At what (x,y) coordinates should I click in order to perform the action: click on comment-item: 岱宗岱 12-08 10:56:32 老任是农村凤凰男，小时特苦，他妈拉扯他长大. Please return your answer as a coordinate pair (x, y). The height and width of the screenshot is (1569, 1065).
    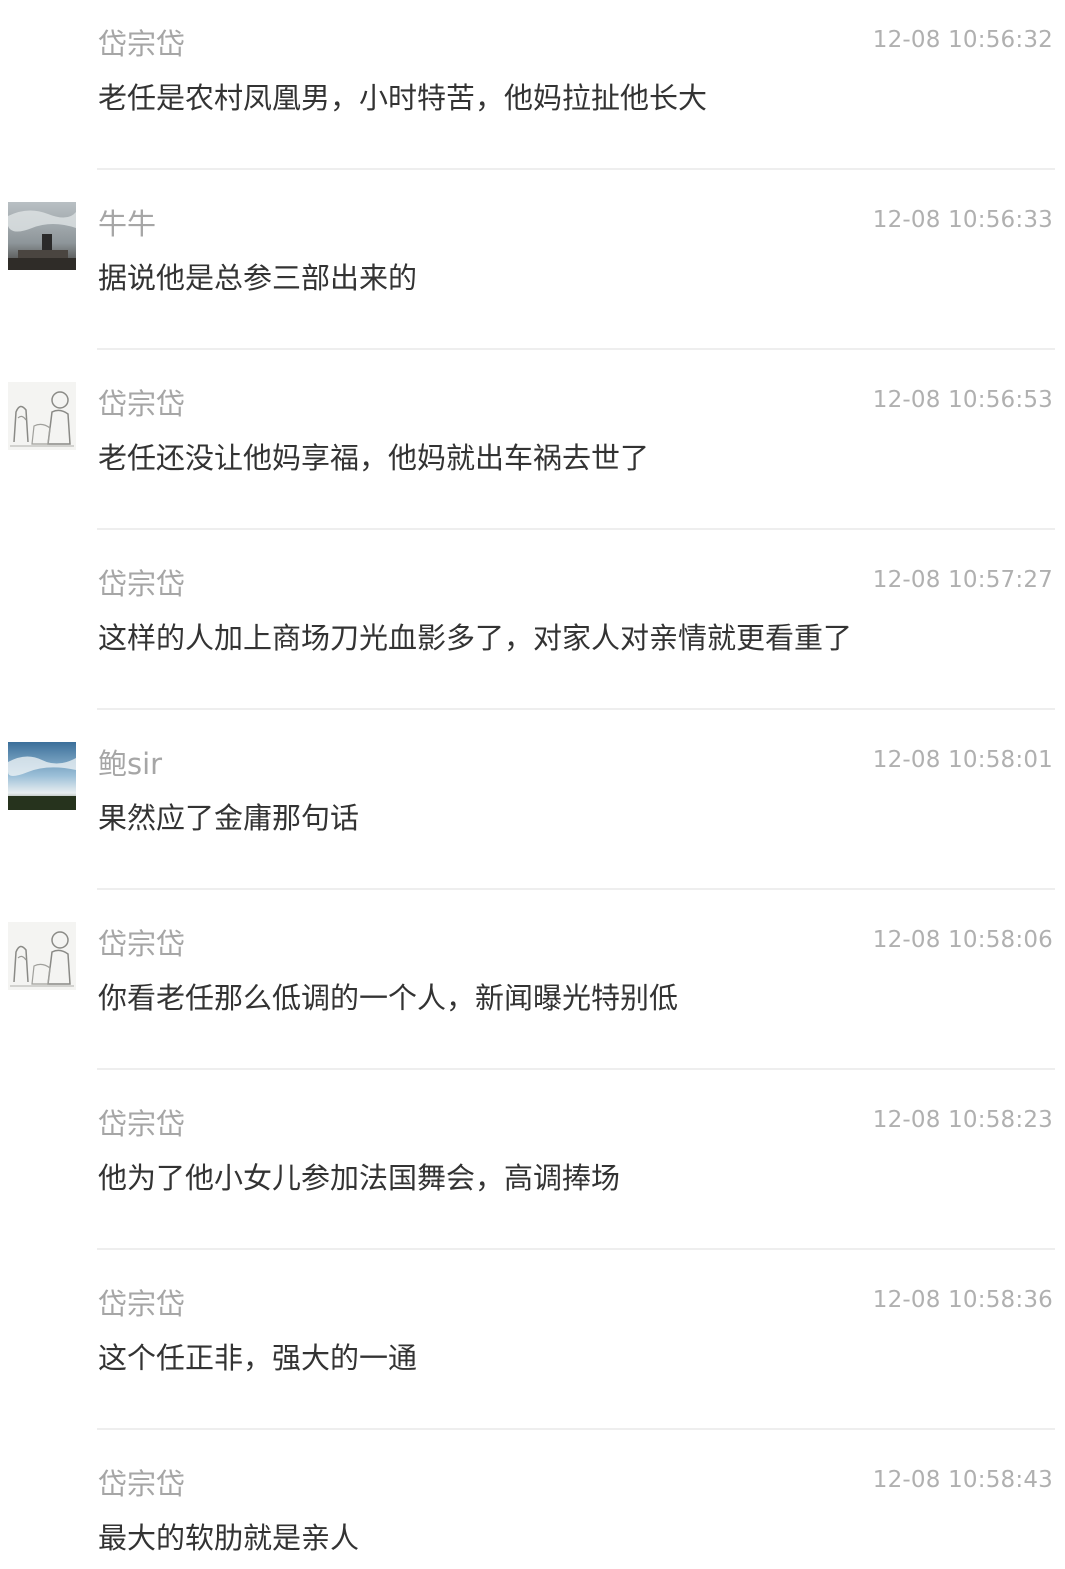
    Looking at the image, I should click on (532, 90).